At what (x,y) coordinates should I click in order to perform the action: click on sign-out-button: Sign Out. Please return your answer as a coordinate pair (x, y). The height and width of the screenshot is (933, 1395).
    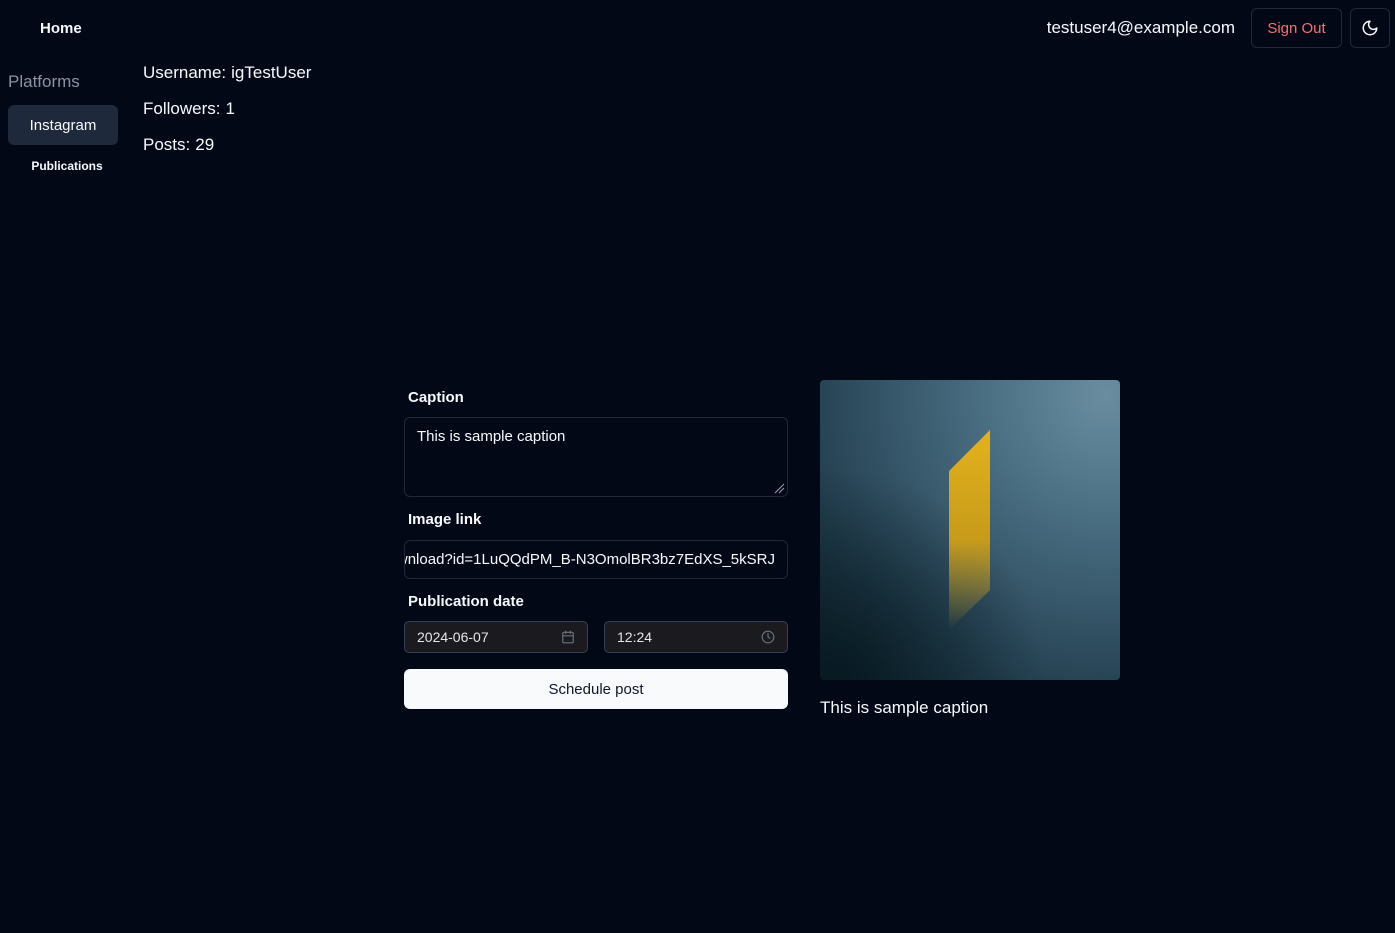
    Looking at the image, I should click on (1296, 28).